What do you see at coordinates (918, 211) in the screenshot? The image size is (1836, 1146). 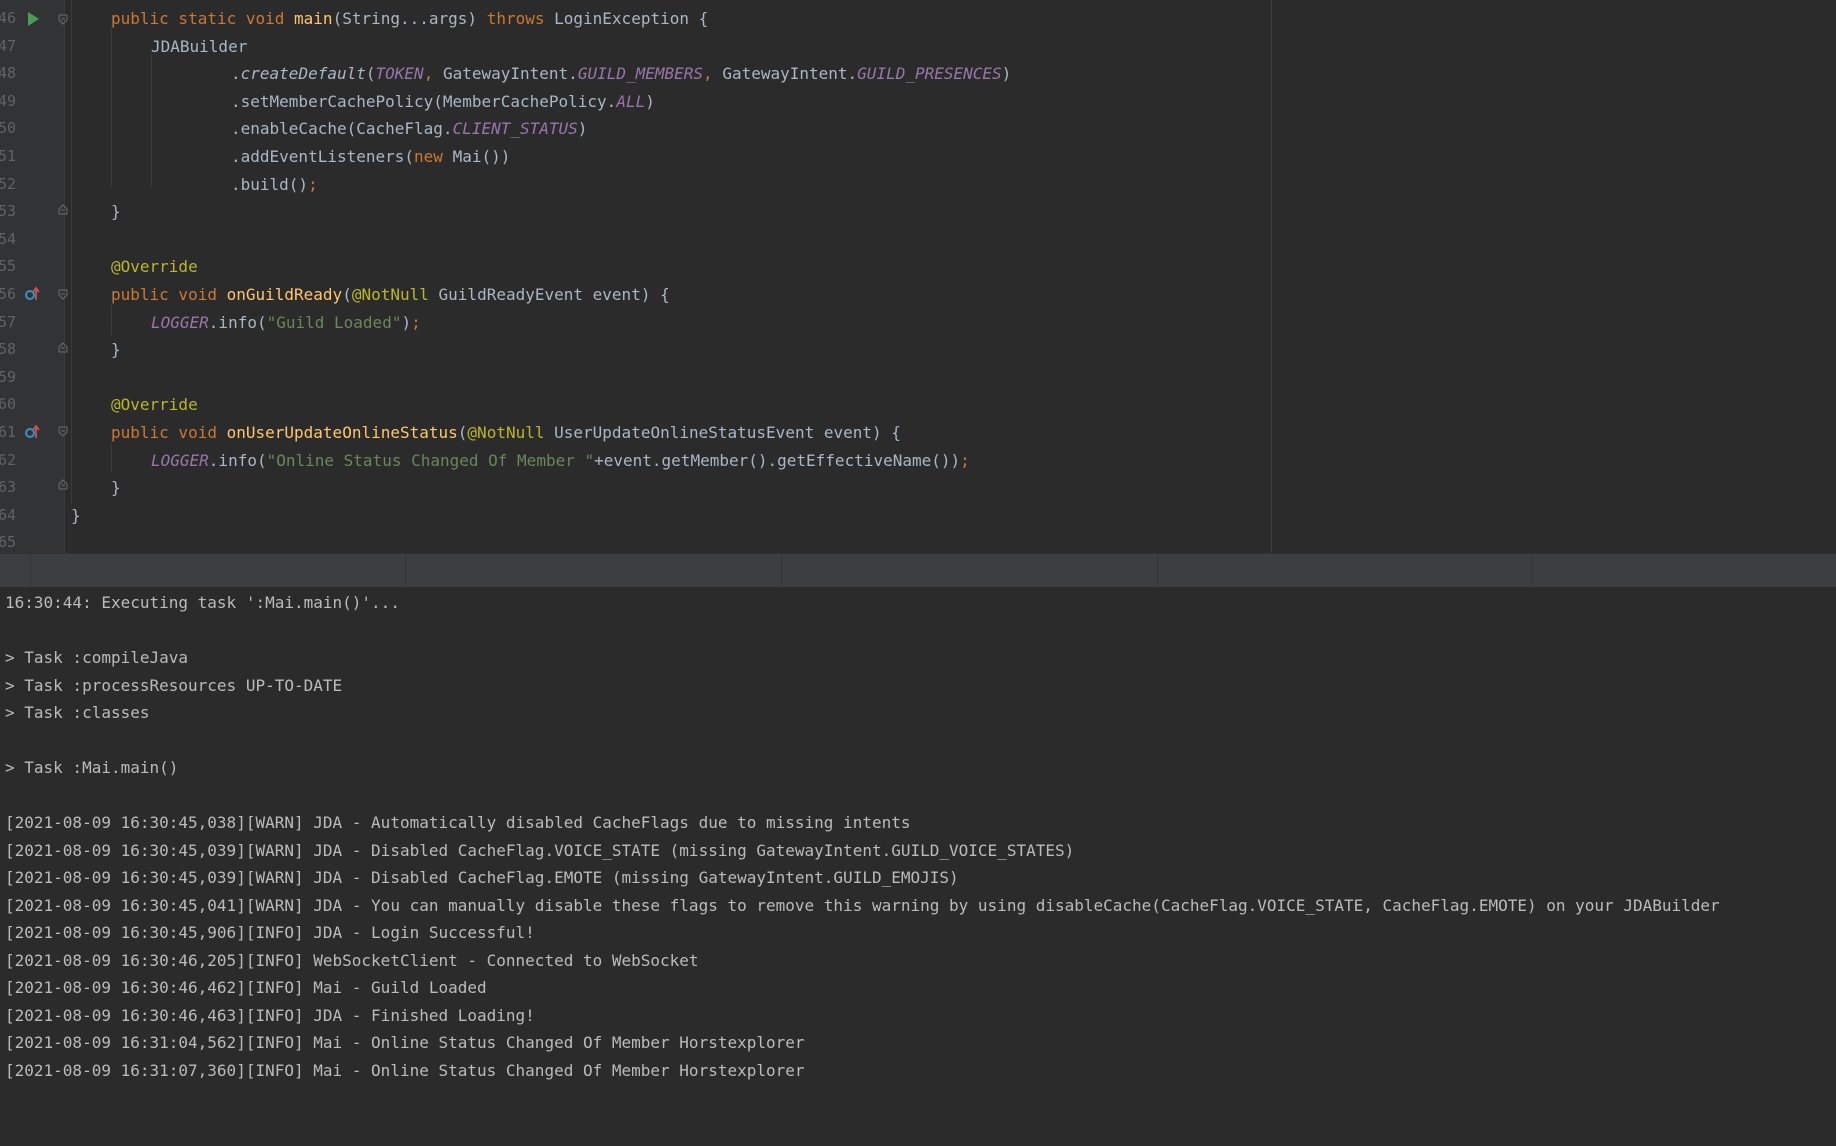 I see `code-line: 53}` at bounding box center [918, 211].